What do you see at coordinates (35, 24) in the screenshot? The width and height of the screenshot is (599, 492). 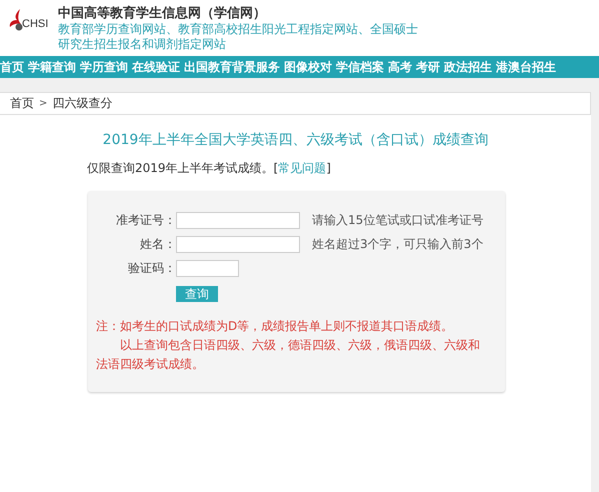 I see `logo-text: CHSI` at bounding box center [35, 24].